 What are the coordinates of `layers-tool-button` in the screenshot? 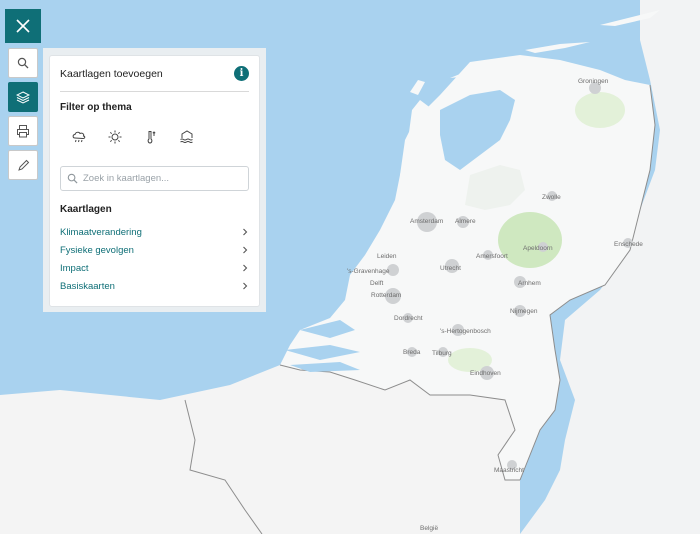 It's located at (23, 97).